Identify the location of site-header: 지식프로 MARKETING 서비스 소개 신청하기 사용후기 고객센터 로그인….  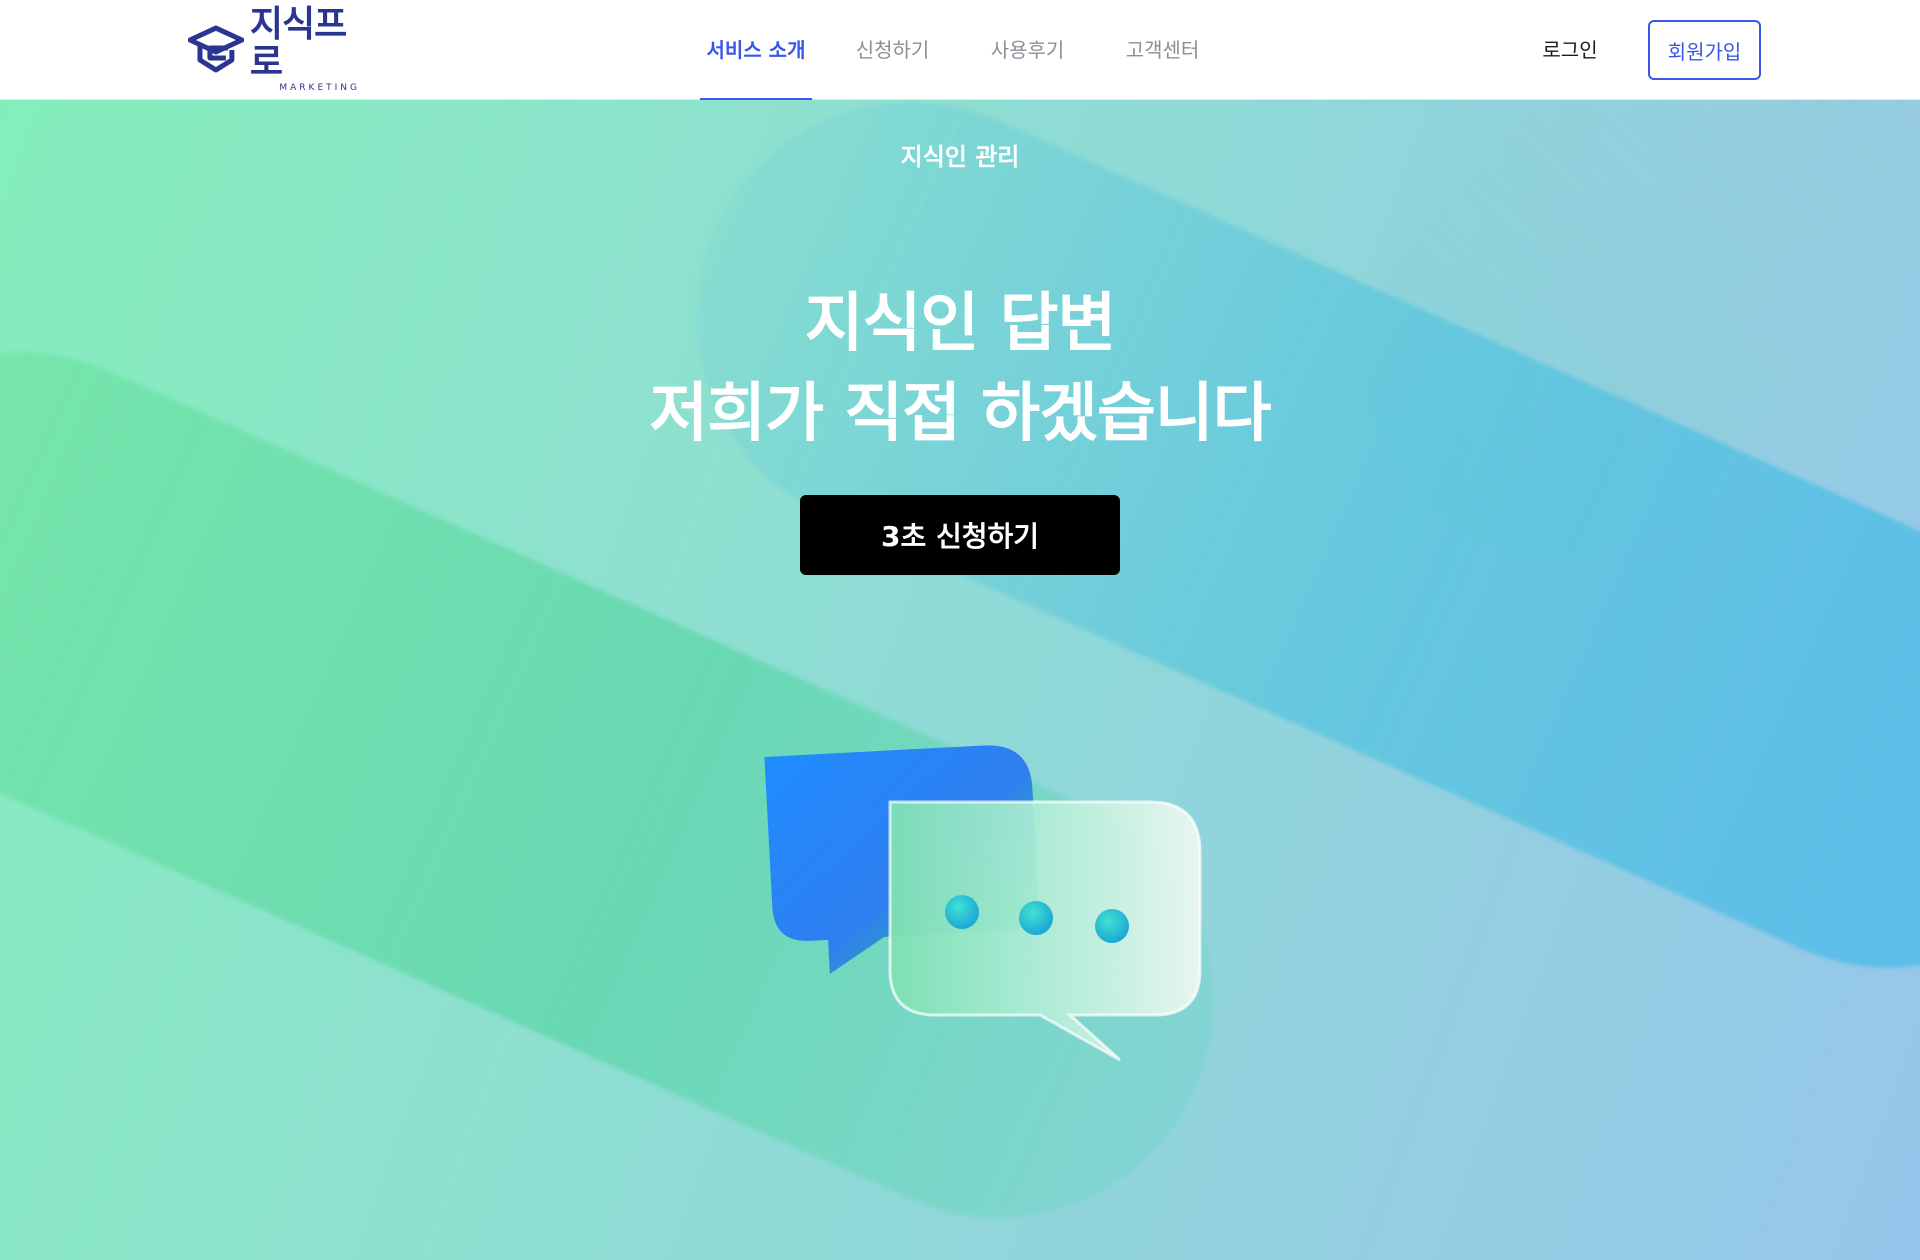
(960, 50).